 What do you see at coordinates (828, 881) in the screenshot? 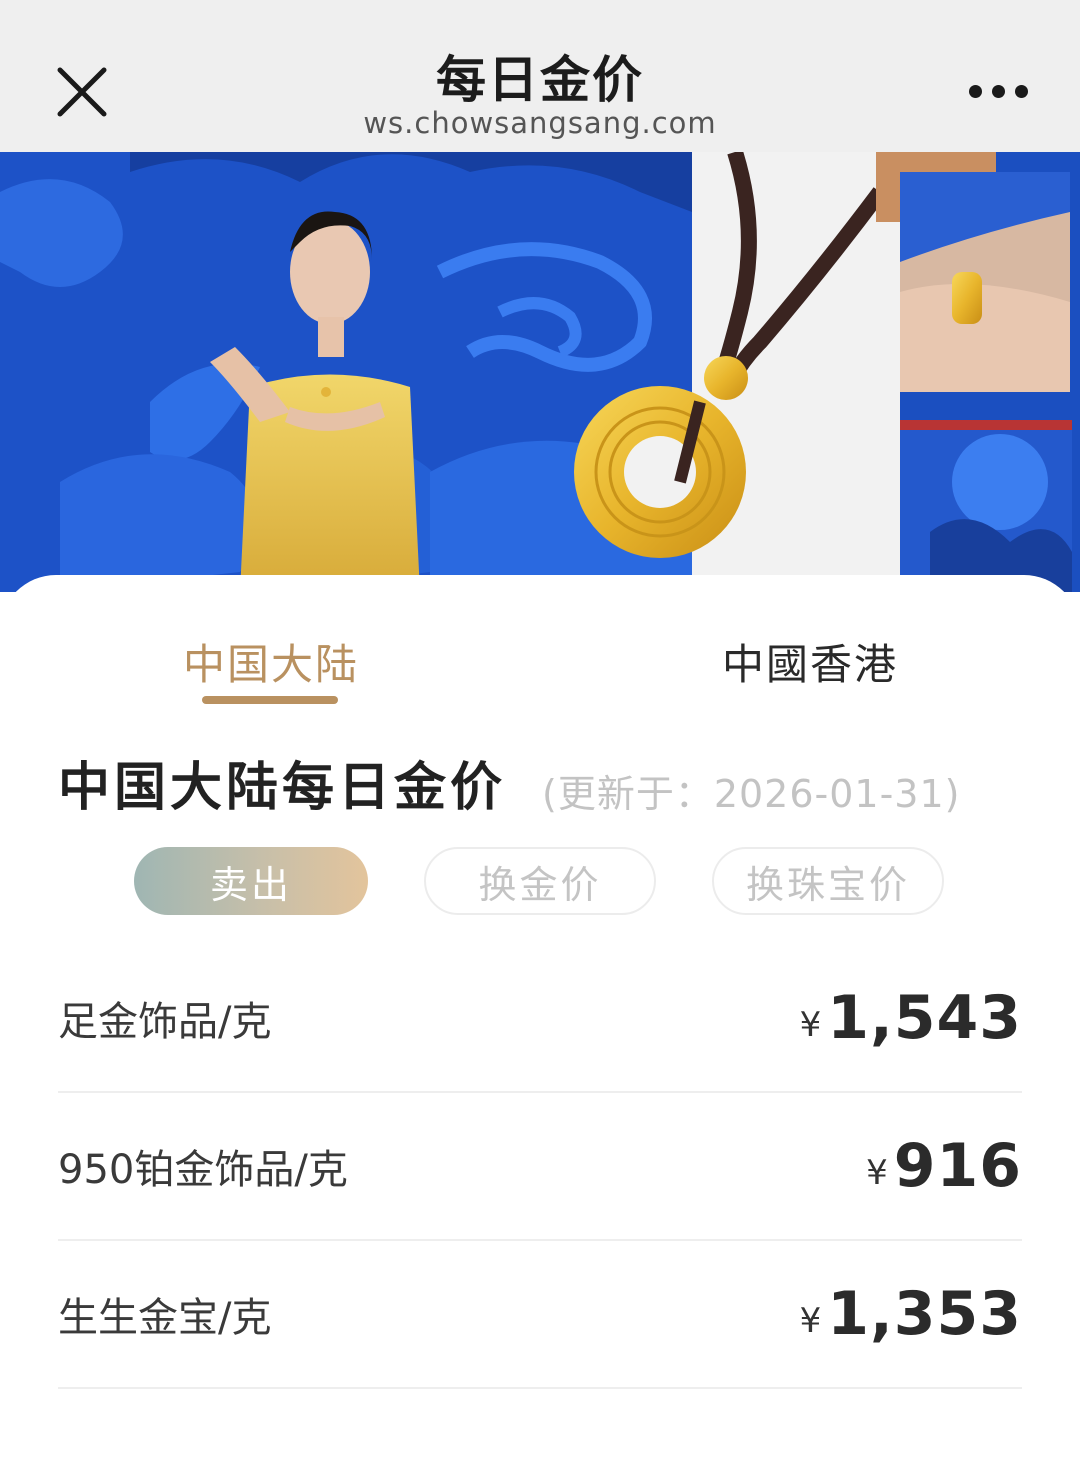
I see `price-type-exchange-jewelry-button: 换珠宝价` at bounding box center [828, 881].